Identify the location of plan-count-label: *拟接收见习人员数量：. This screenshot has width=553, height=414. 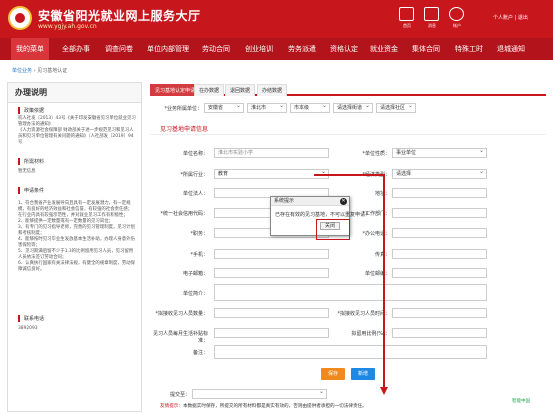
(181, 314).